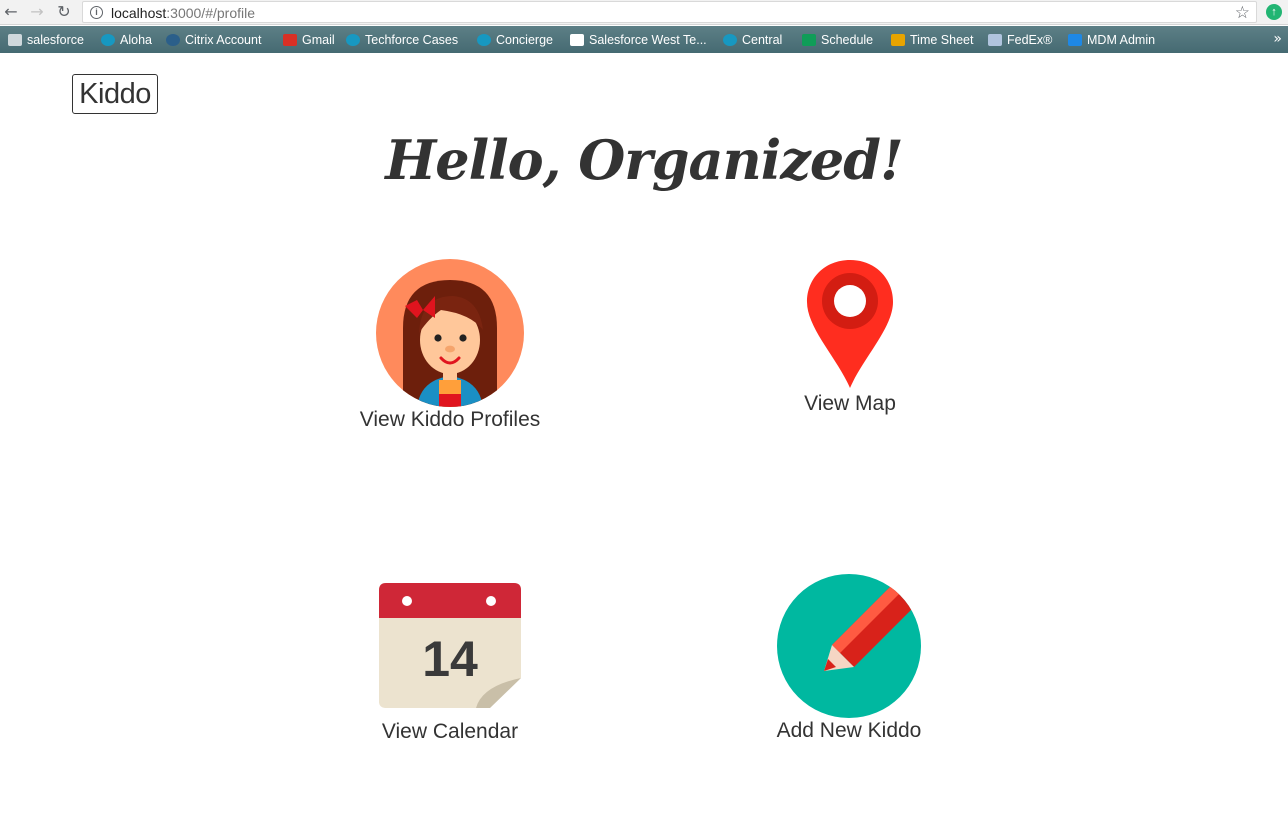  I want to click on add-kiddo-tile: Add New Kiddo, so click(849, 658).